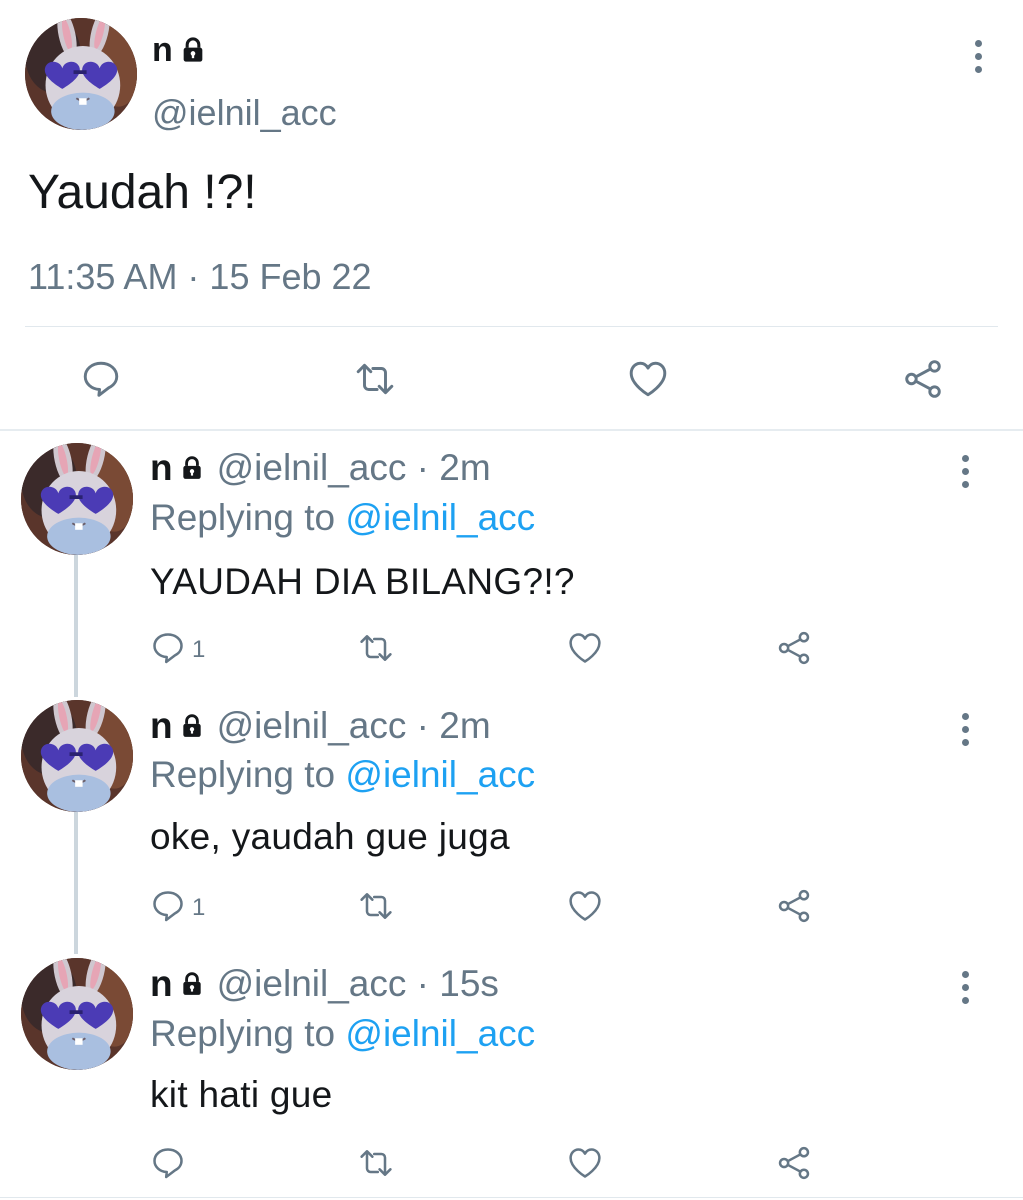 Image resolution: width=1023 pixels, height=1200 pixels. What do you see at coordinates (200, 276) in the screenshot?
I see `tweet-timestamp: 11:35 AM · 15 Feb 22` at bounding box center [200, 276].